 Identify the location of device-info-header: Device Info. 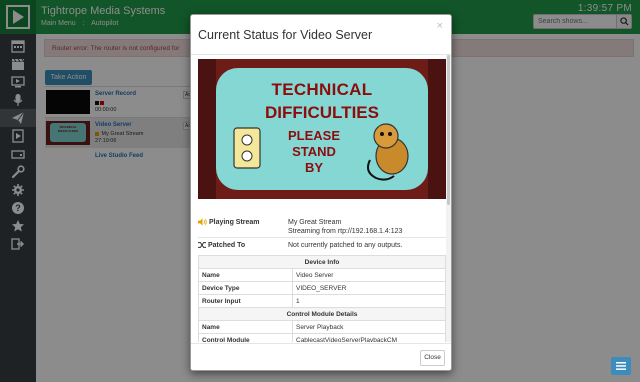
(322, 262).